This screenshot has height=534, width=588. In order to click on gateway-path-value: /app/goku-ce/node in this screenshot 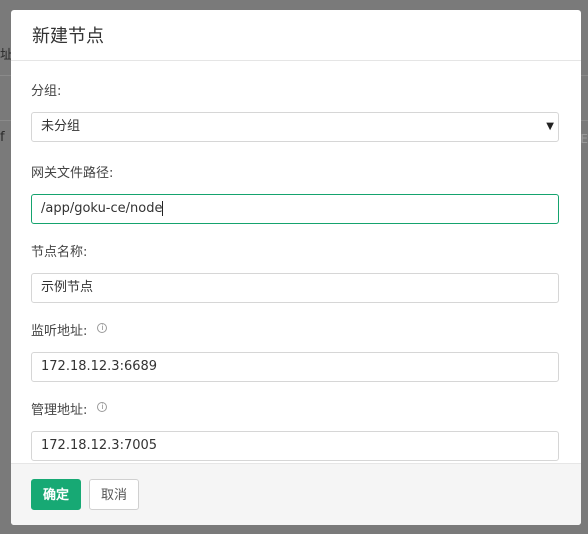, I will do `click(102, 208)`.